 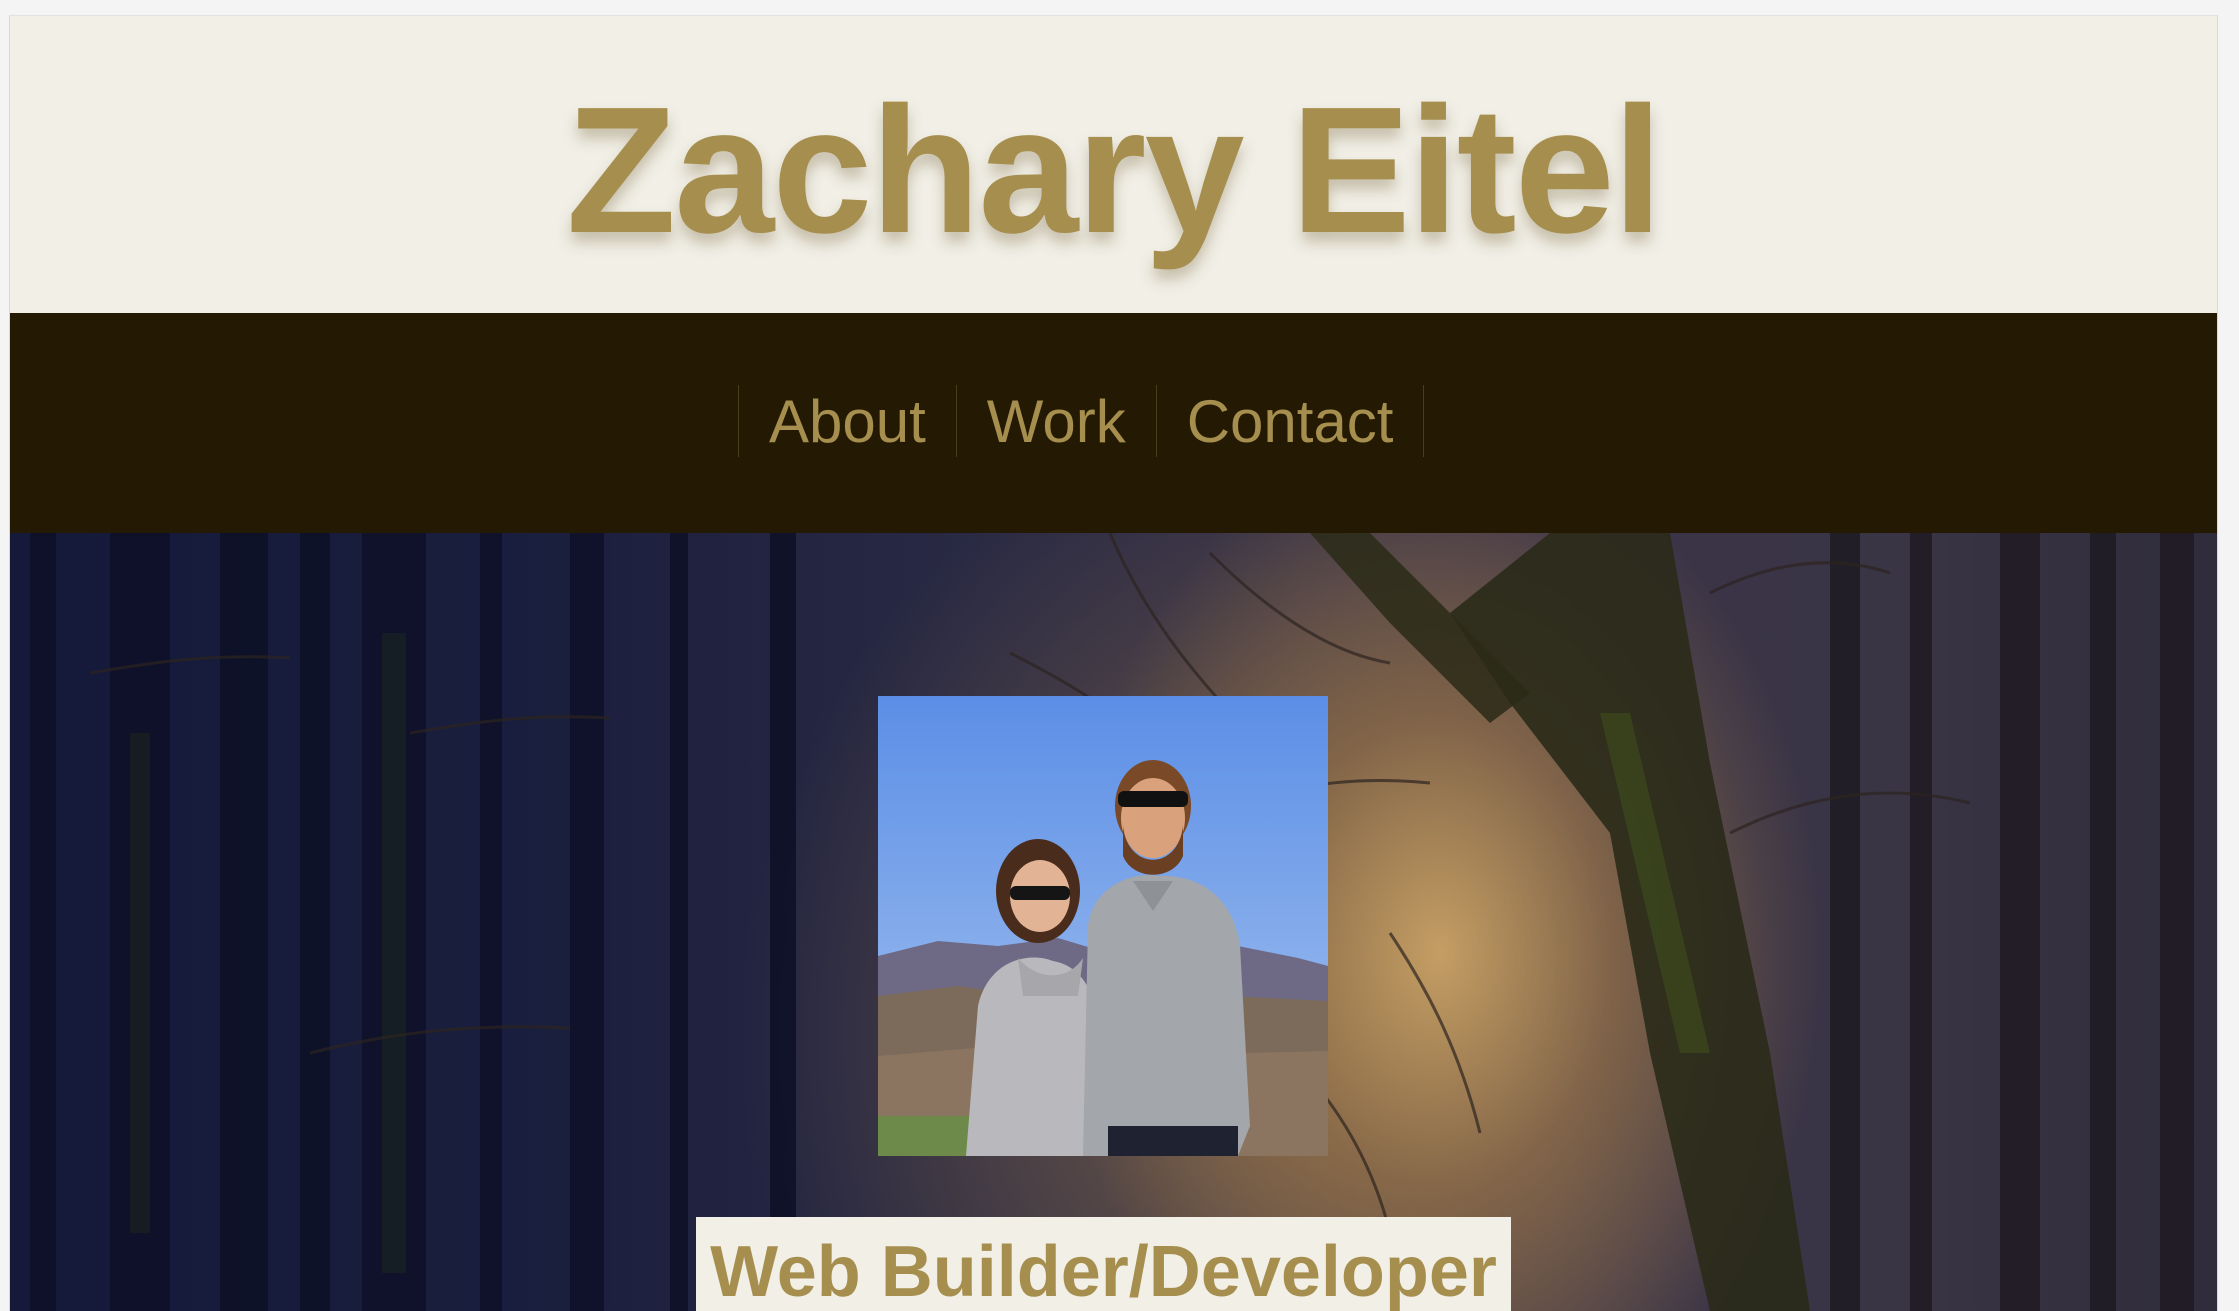 What do you see at coordinates (1291, 421) in the screenshot?
I see `nav-item-contact: Contact` at bounding box center [1291, 421].